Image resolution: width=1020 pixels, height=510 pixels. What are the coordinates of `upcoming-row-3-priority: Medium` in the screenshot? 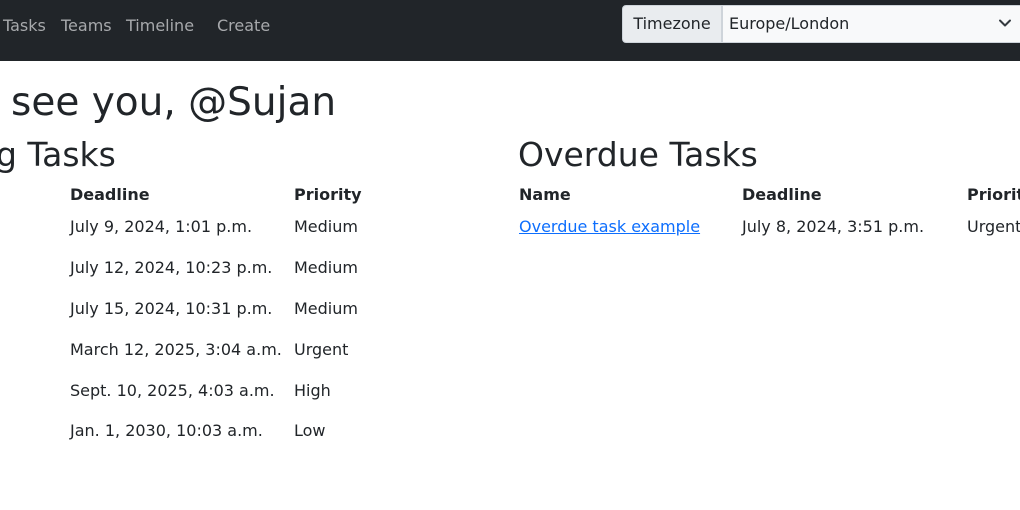 It's located at (326, 308).